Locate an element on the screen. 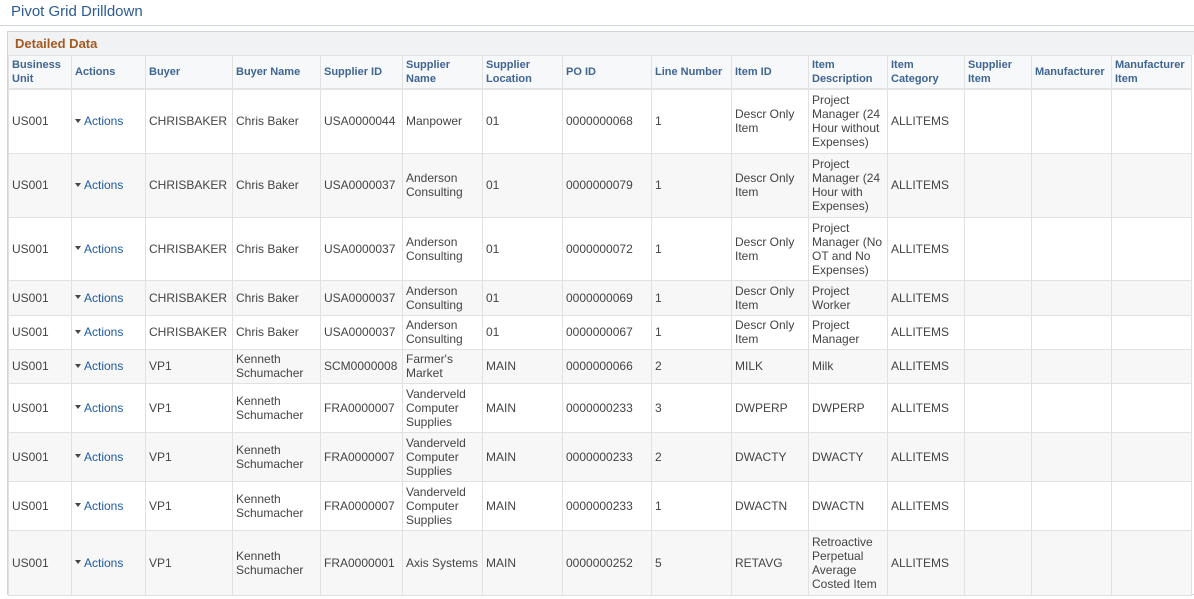 The image size is (1194, 599). cell-item-id: DWACTY is located at coordinates (770, 456).